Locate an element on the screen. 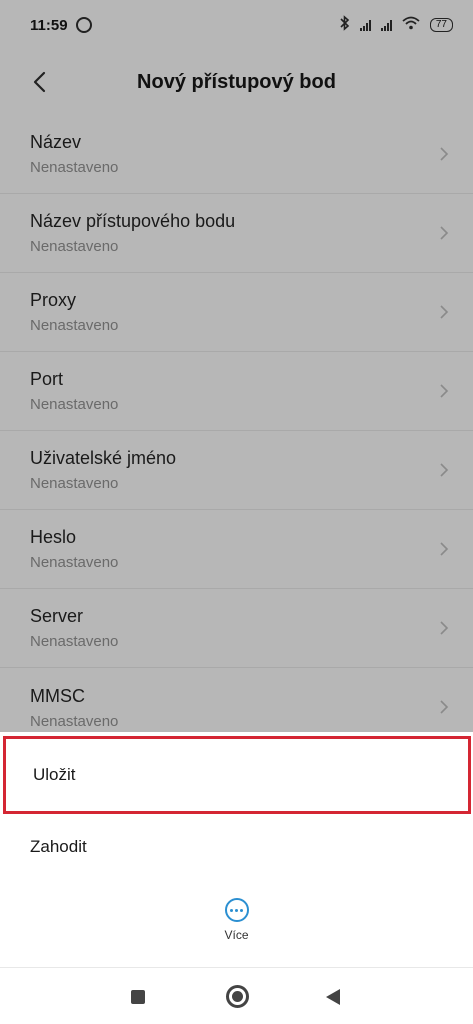 The image size is (473, 1024). setting-label: Port is located at coordinates (47, 379).